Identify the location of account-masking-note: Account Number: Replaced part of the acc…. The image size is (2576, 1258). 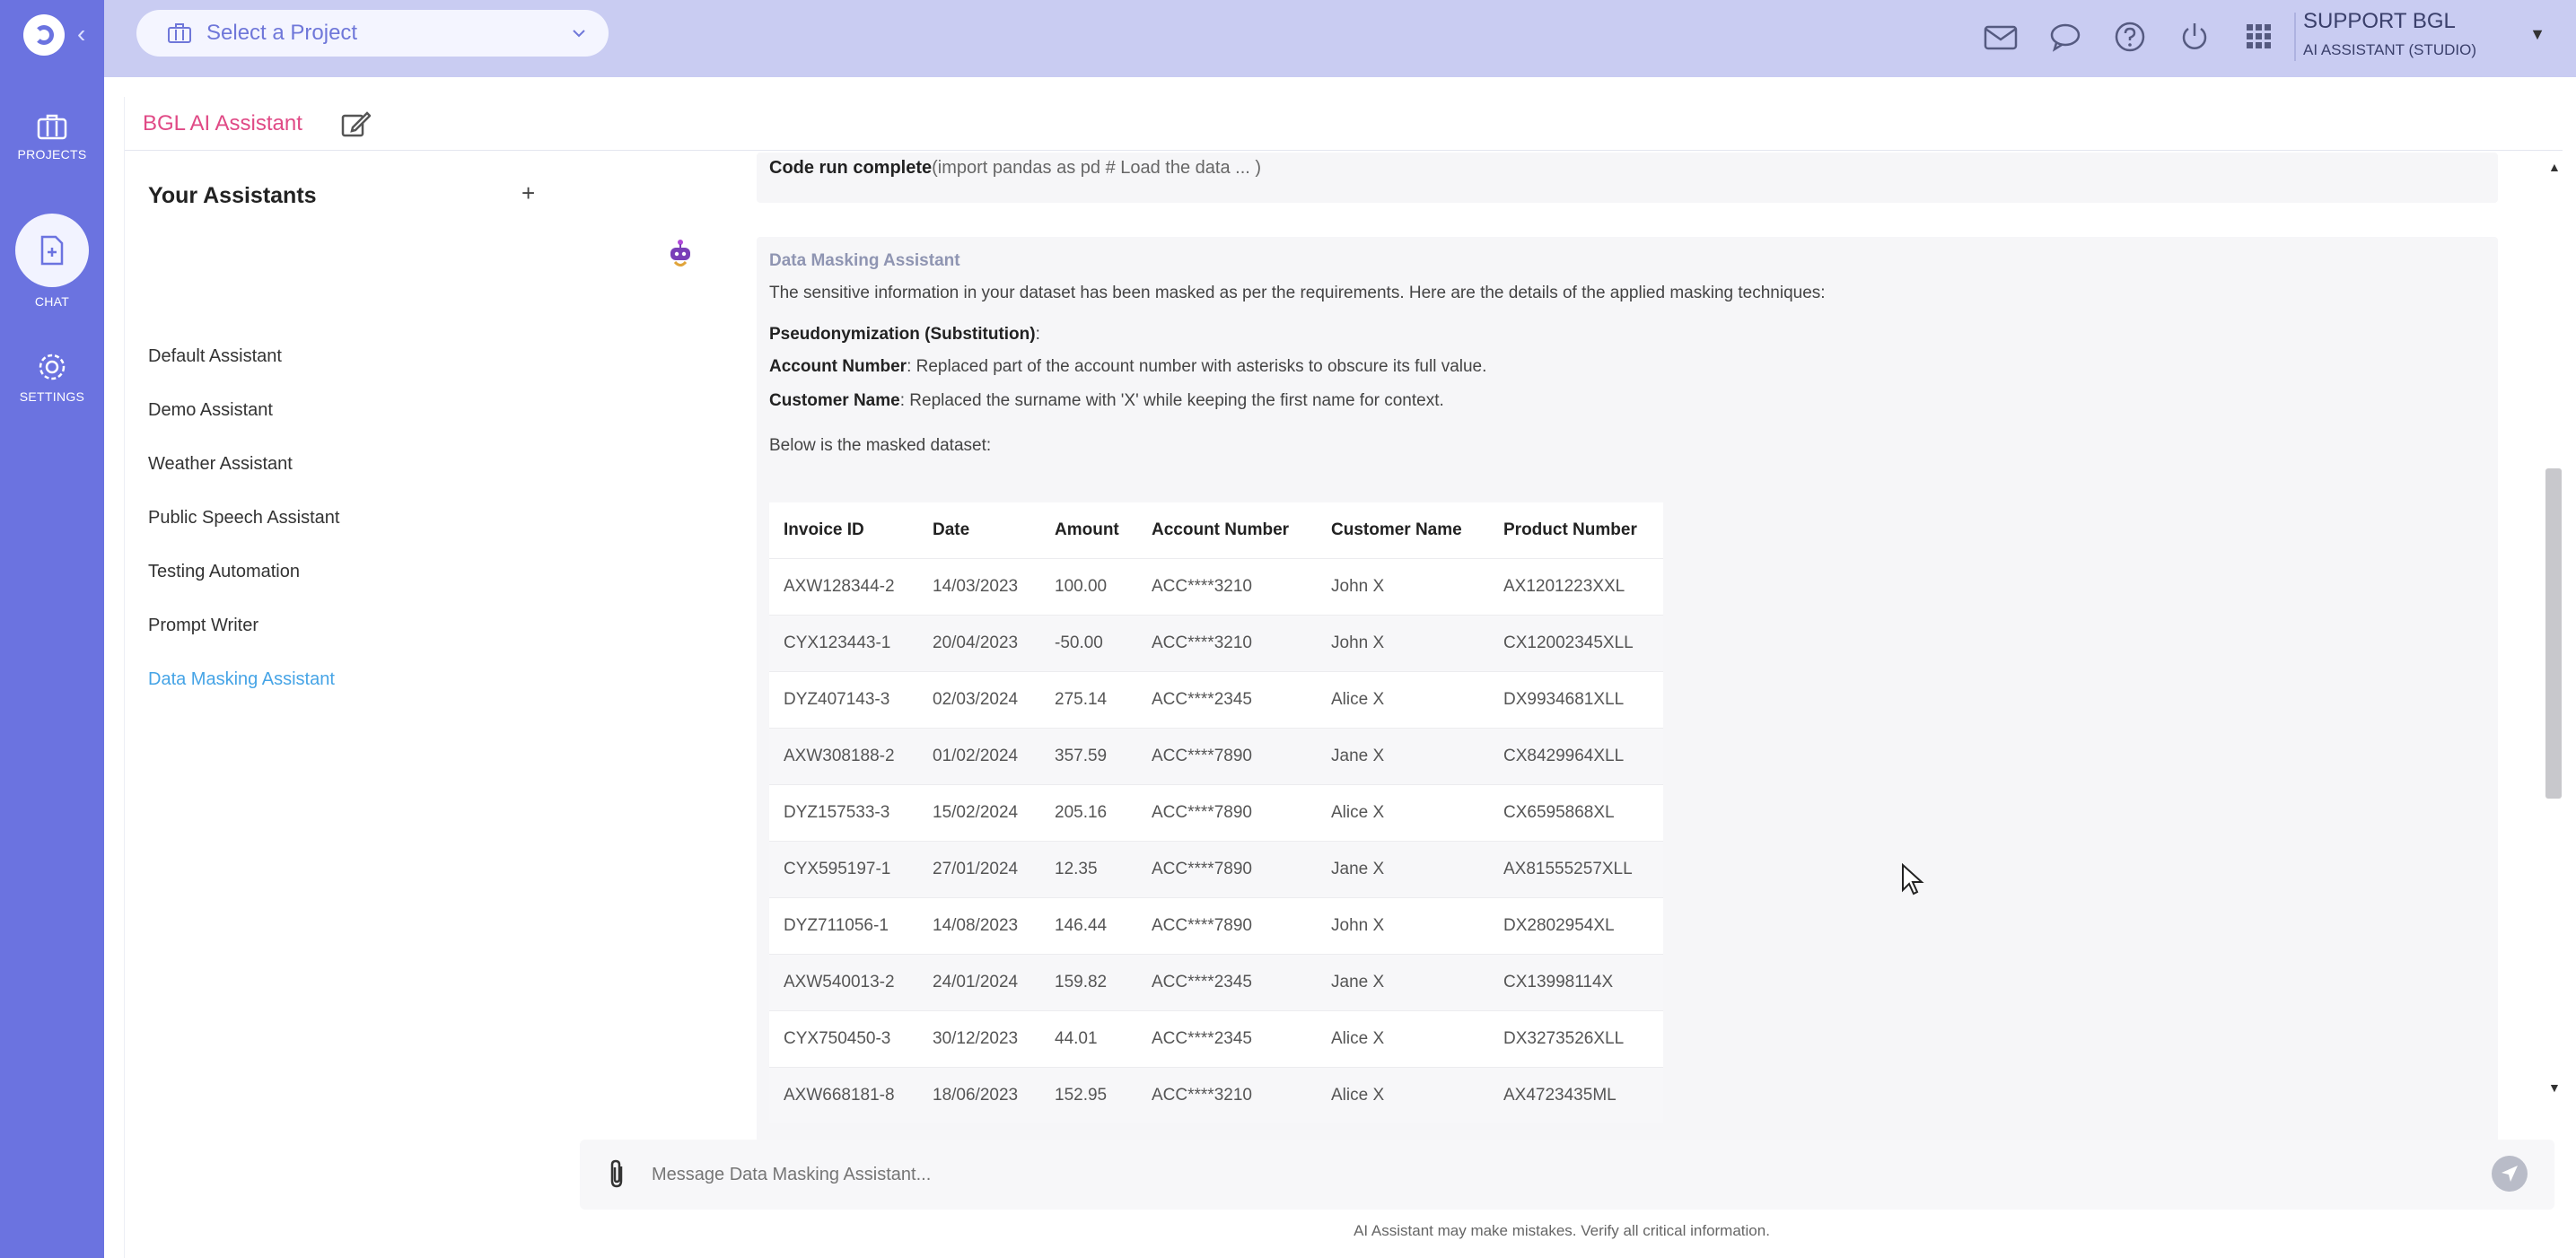
(1127, 367).